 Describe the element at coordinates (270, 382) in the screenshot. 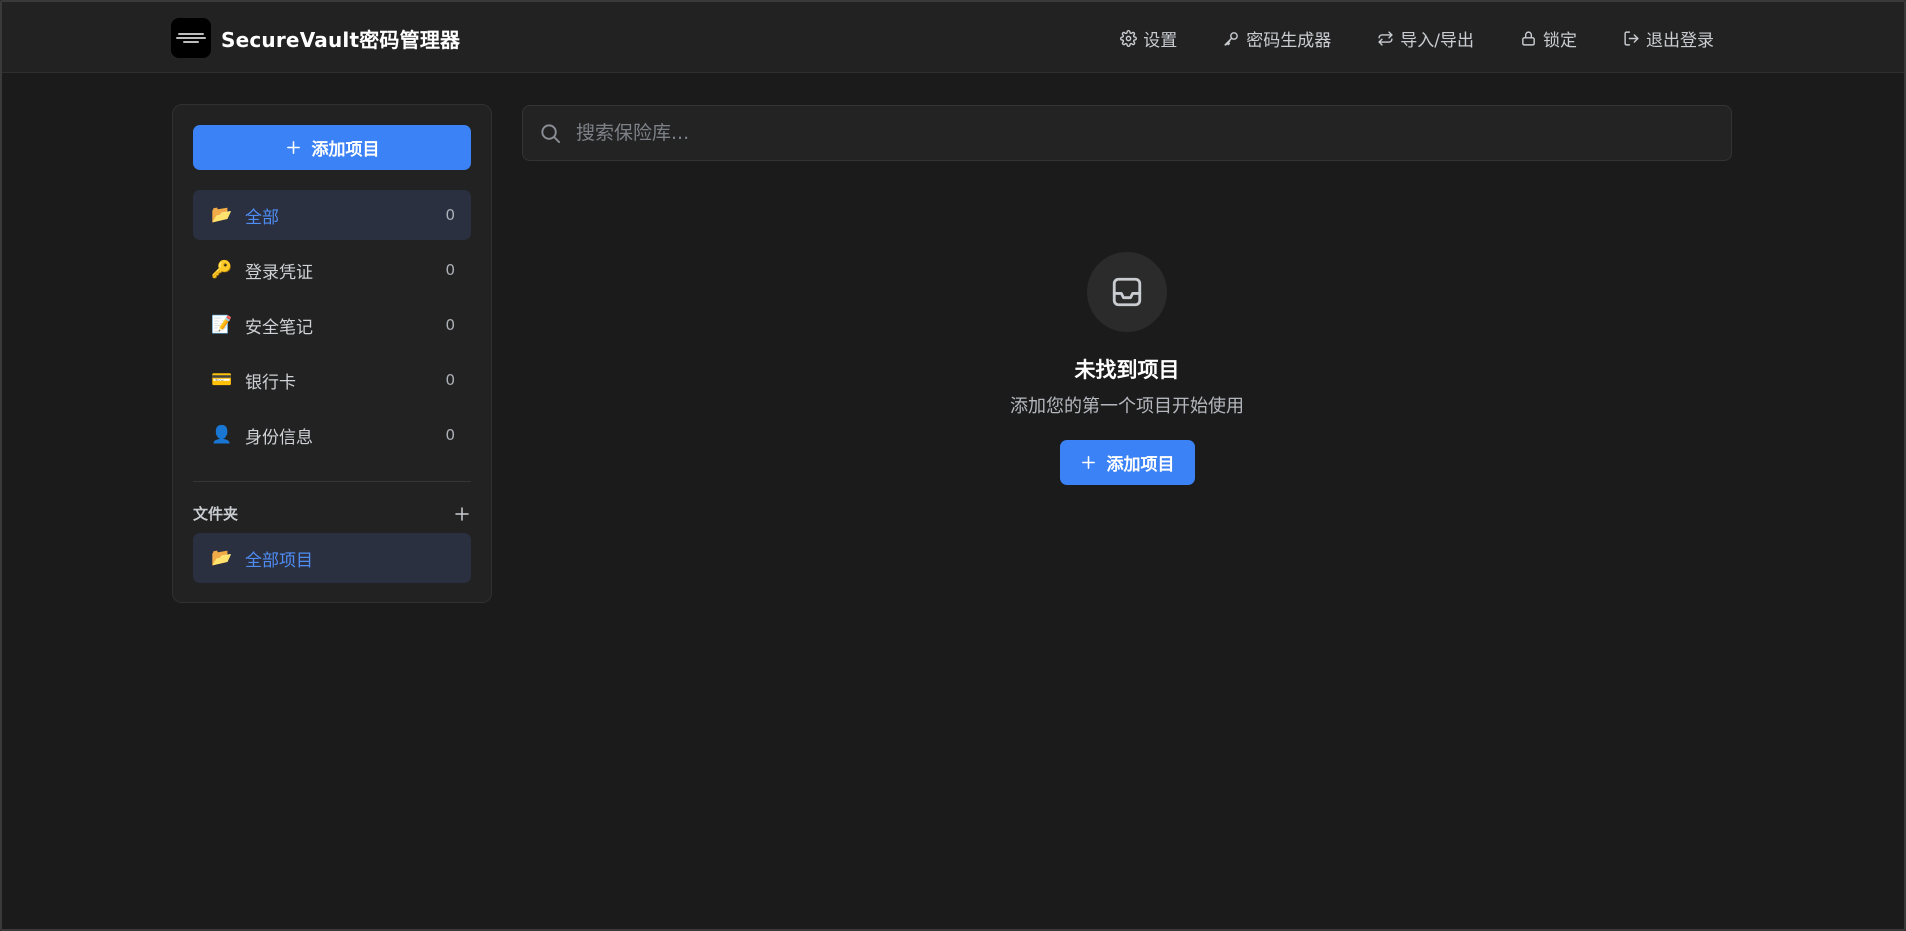

I see `category-label: 银行卡` at that location.